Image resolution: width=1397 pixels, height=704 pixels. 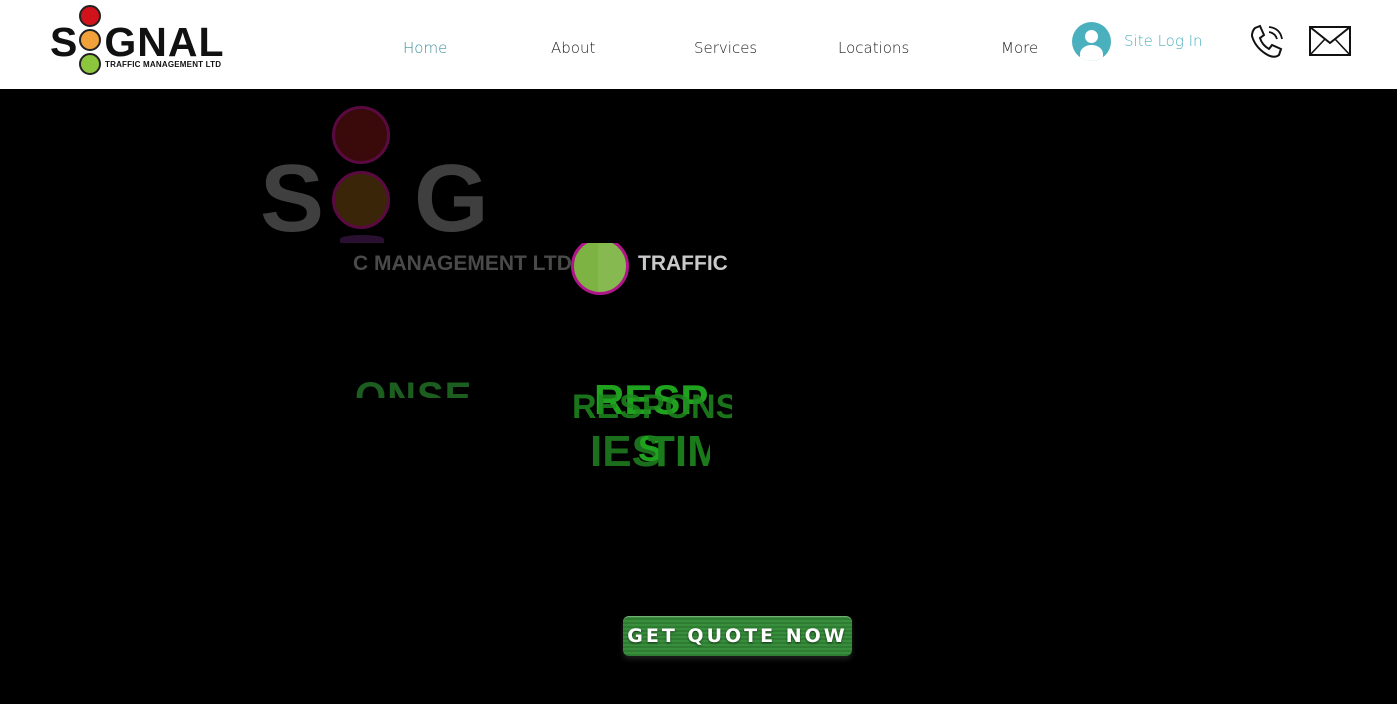 I want to click on green-light-ball, so click(x=600, y=266).